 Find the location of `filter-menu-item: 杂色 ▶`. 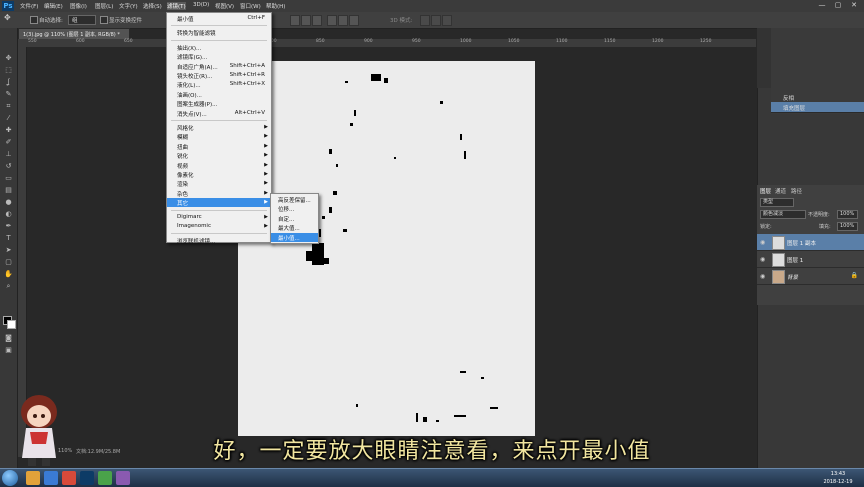

filter-menu-item: 杂色 ▶ is located at coordinates (219, 193).